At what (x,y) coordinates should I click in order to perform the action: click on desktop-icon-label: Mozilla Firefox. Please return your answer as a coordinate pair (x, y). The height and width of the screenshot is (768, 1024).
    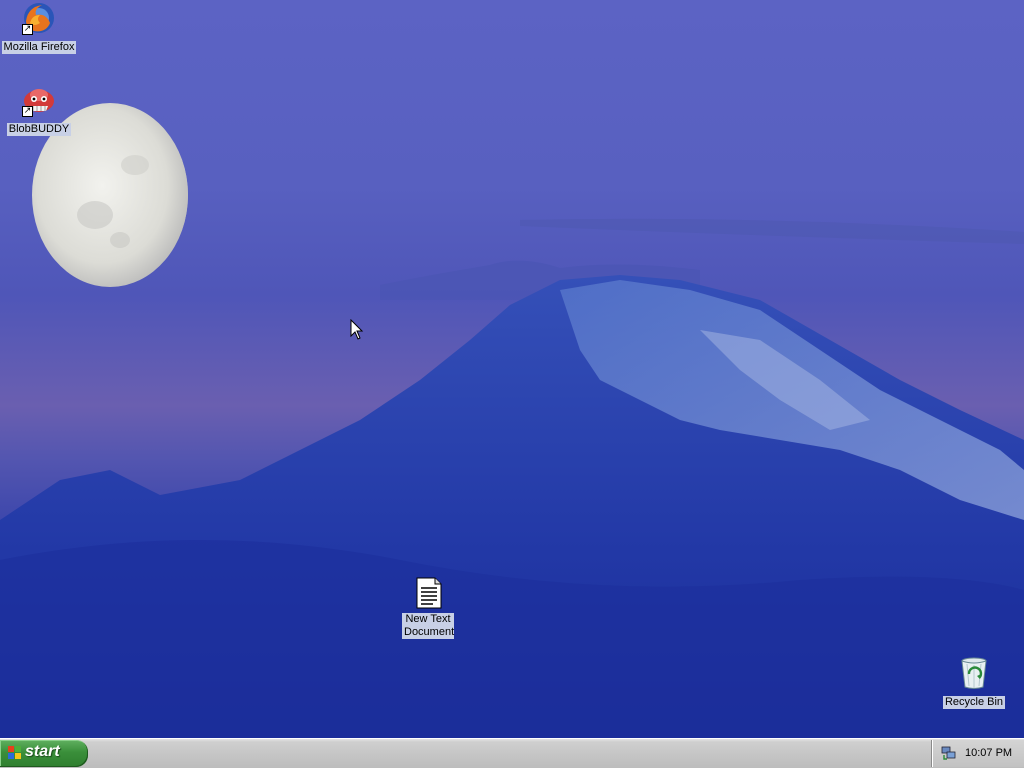
    Looking at the image, I should click on (39, 47).